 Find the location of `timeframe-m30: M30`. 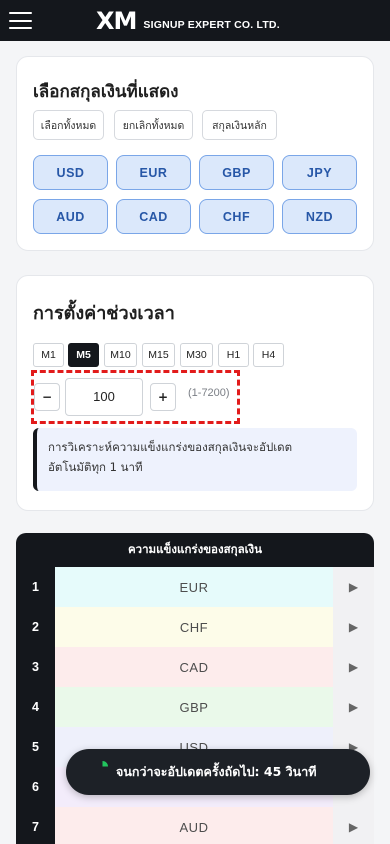

timeframe-m30: M30 is located at coordinates (196, 355).